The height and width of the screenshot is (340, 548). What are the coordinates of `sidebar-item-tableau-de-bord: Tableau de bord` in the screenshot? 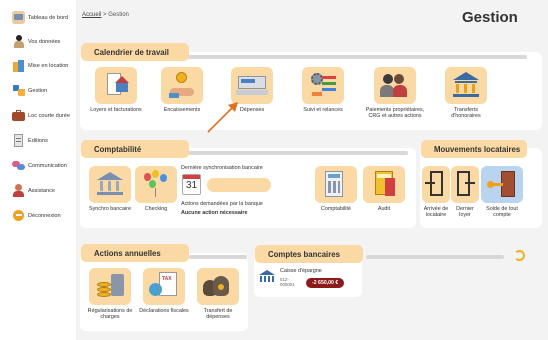 It's located at (40, 17).